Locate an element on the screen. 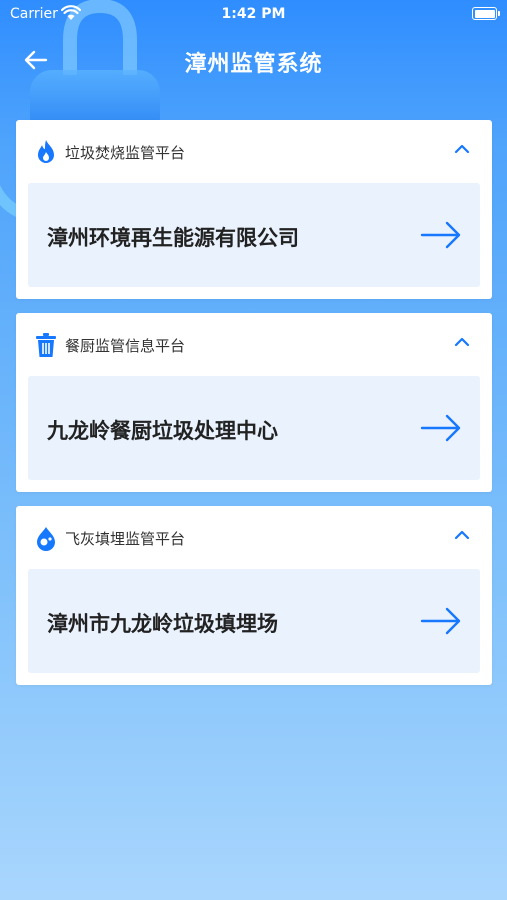 This screenshot has height=900, width=507. facility-row: 九龙岭餐厨垃圾处理中心 is located at coordinates (254, 428).